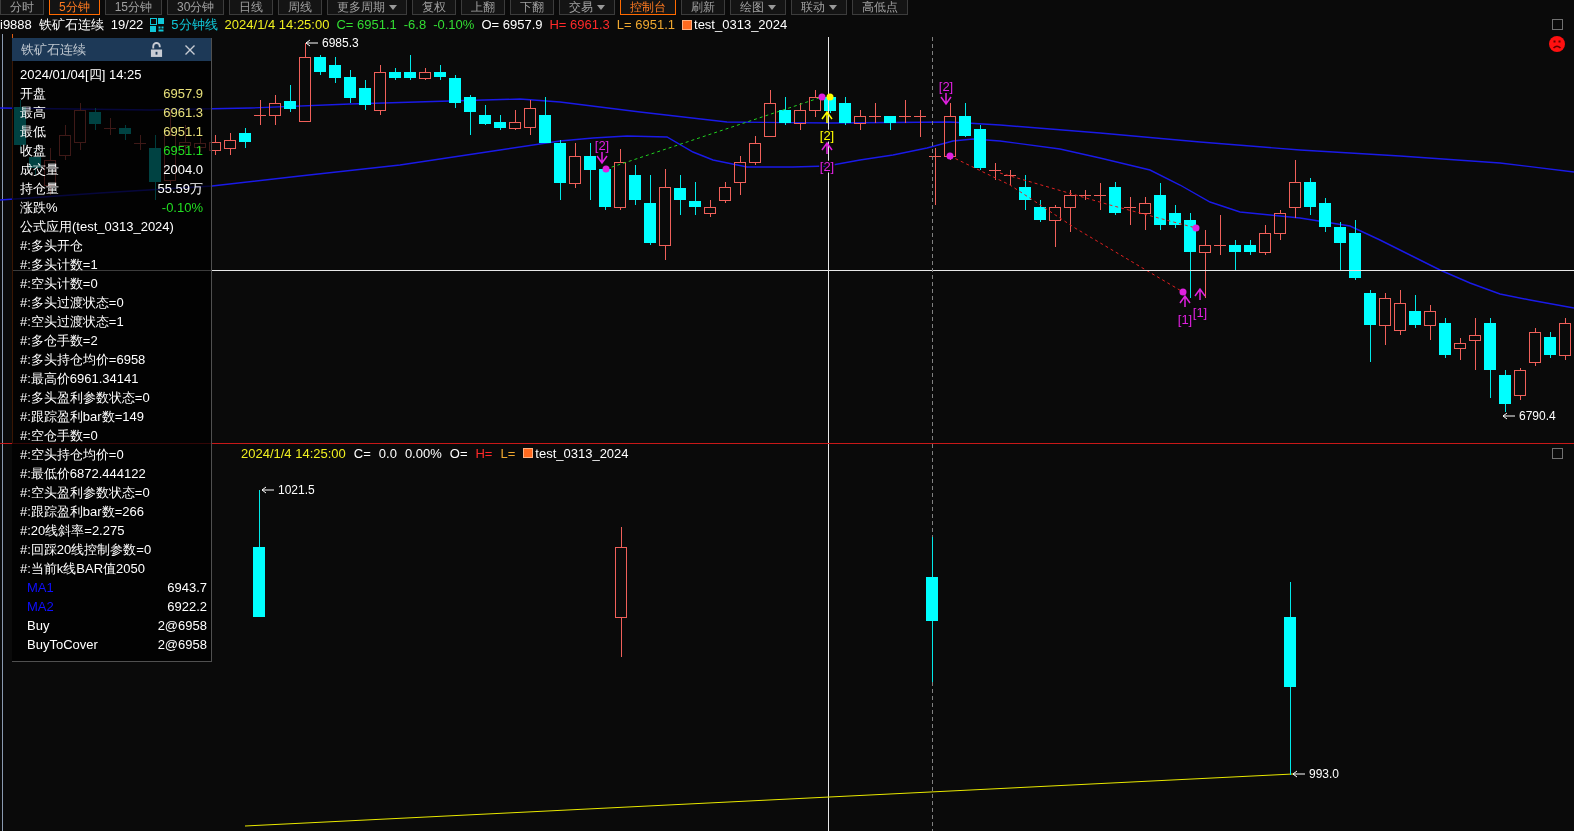 The width and height of the screenshot is (1574, 831). Describe the element at coordinates (458, 453) in the screenshot. I see `quote-value: O=` at that location.